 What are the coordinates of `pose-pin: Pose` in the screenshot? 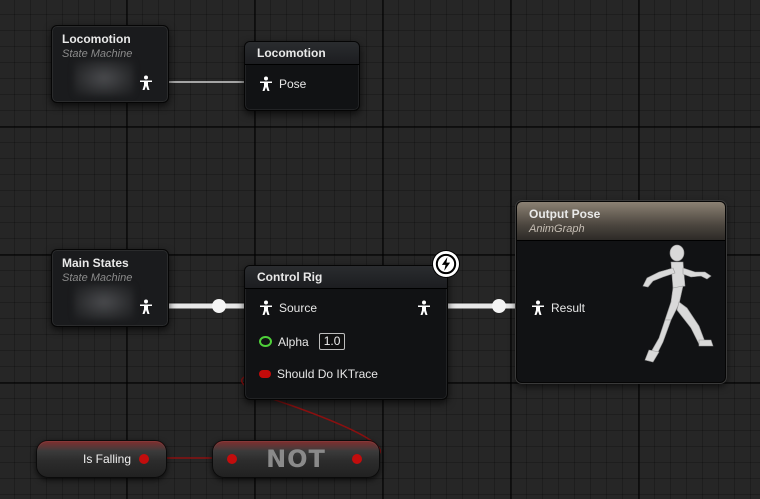 It's located at (282, 83).